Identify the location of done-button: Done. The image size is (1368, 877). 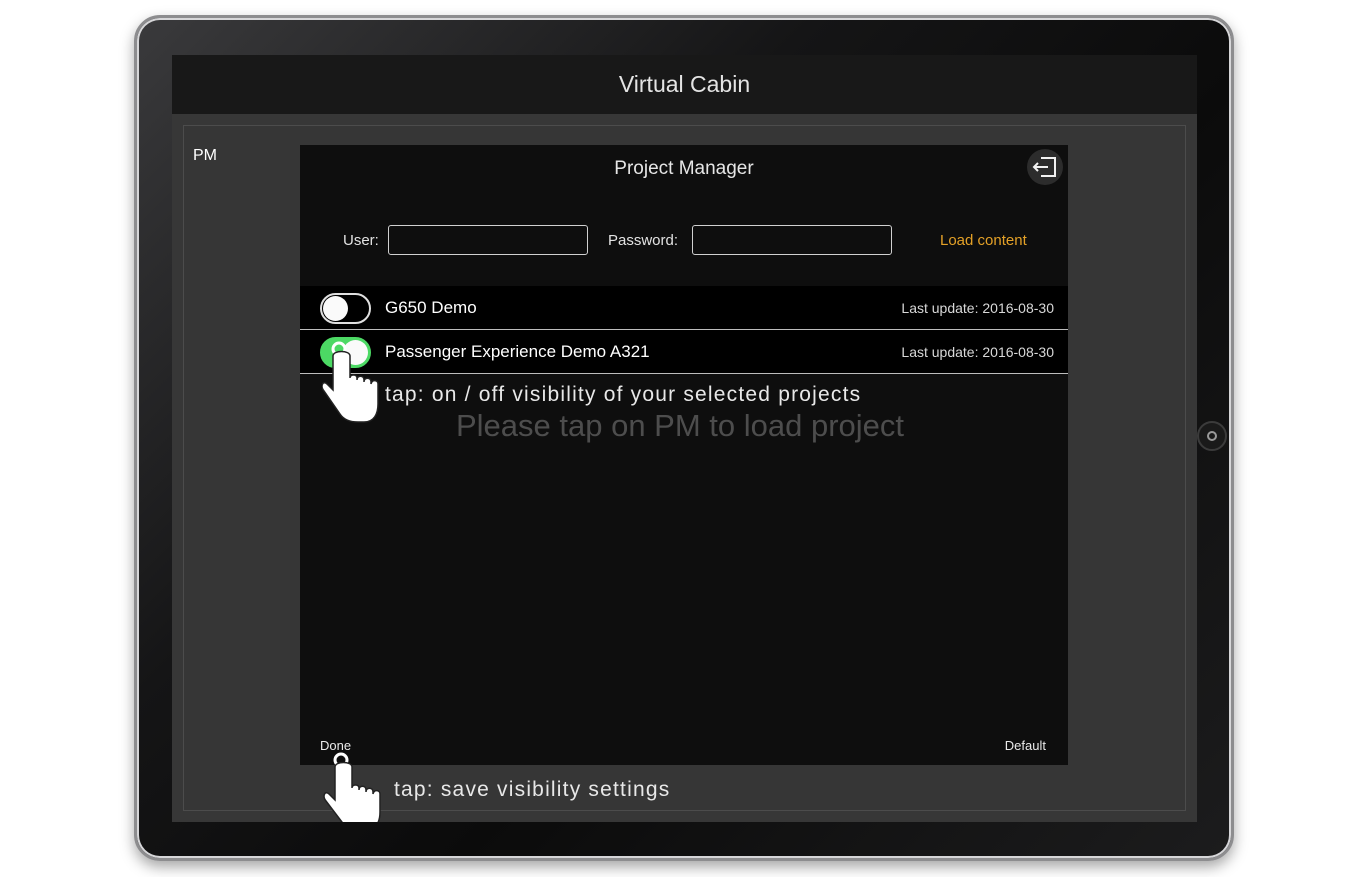
(335, 745).